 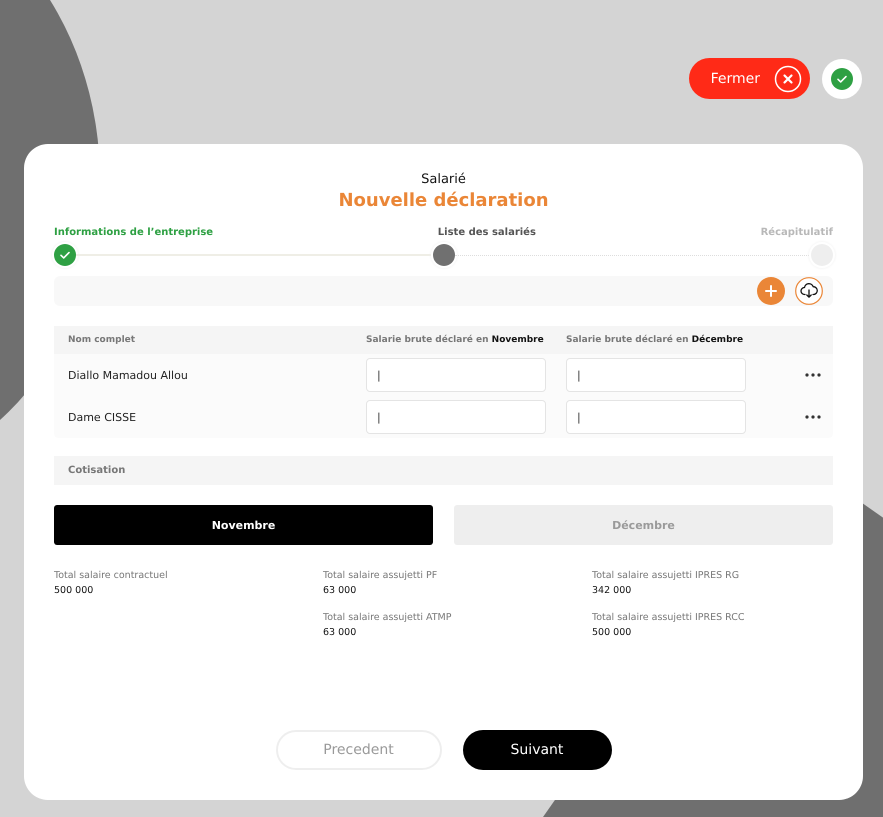 What do you see at coordinates (243, 525) in the screenshot?
I see `month-tab: Novembre` at bounding box center [243, 525].